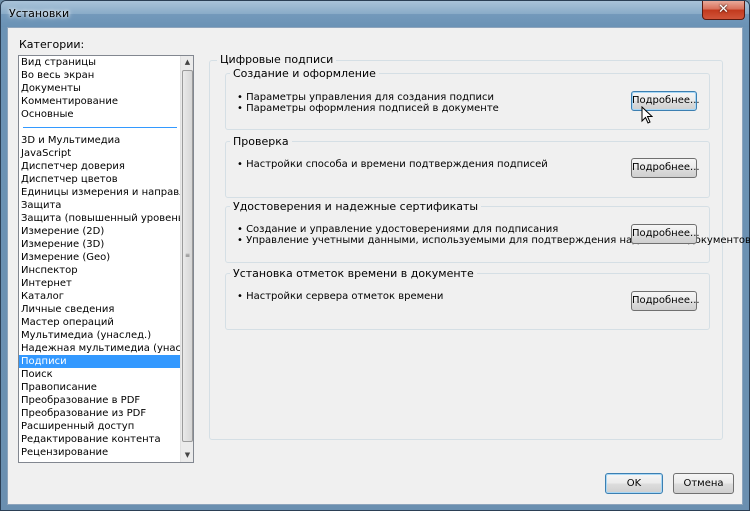 The width and height of the screenshot is (750, 511). I want to click on category-item: Измерение (2D), so click(100, 231).